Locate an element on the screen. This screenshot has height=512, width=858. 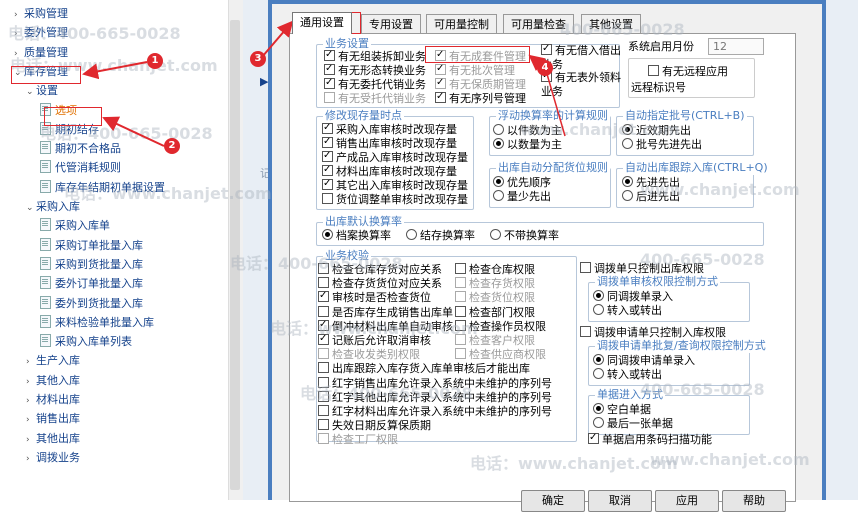
annotation-number-1: 1 is located at coordinates (155, 61).